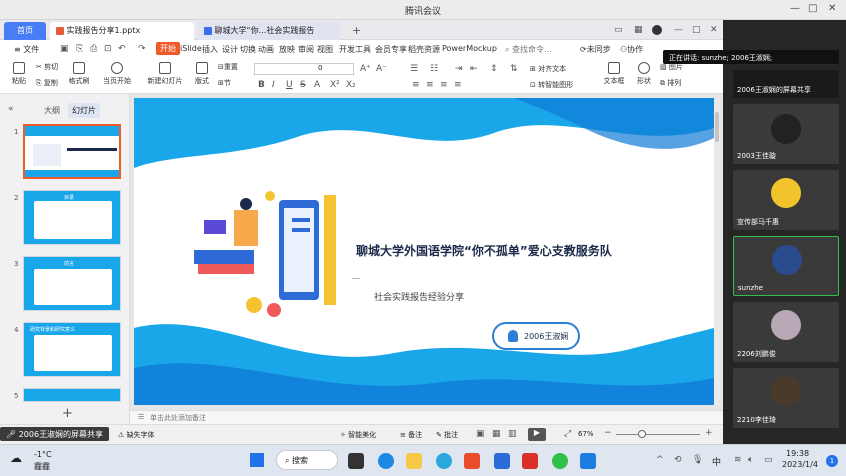 Image resolution: width=846 pixels, height=476 pixels. Describe the element at coordinates (67, 413) in the screenshot. I see `add-slide-button: +` at that location.